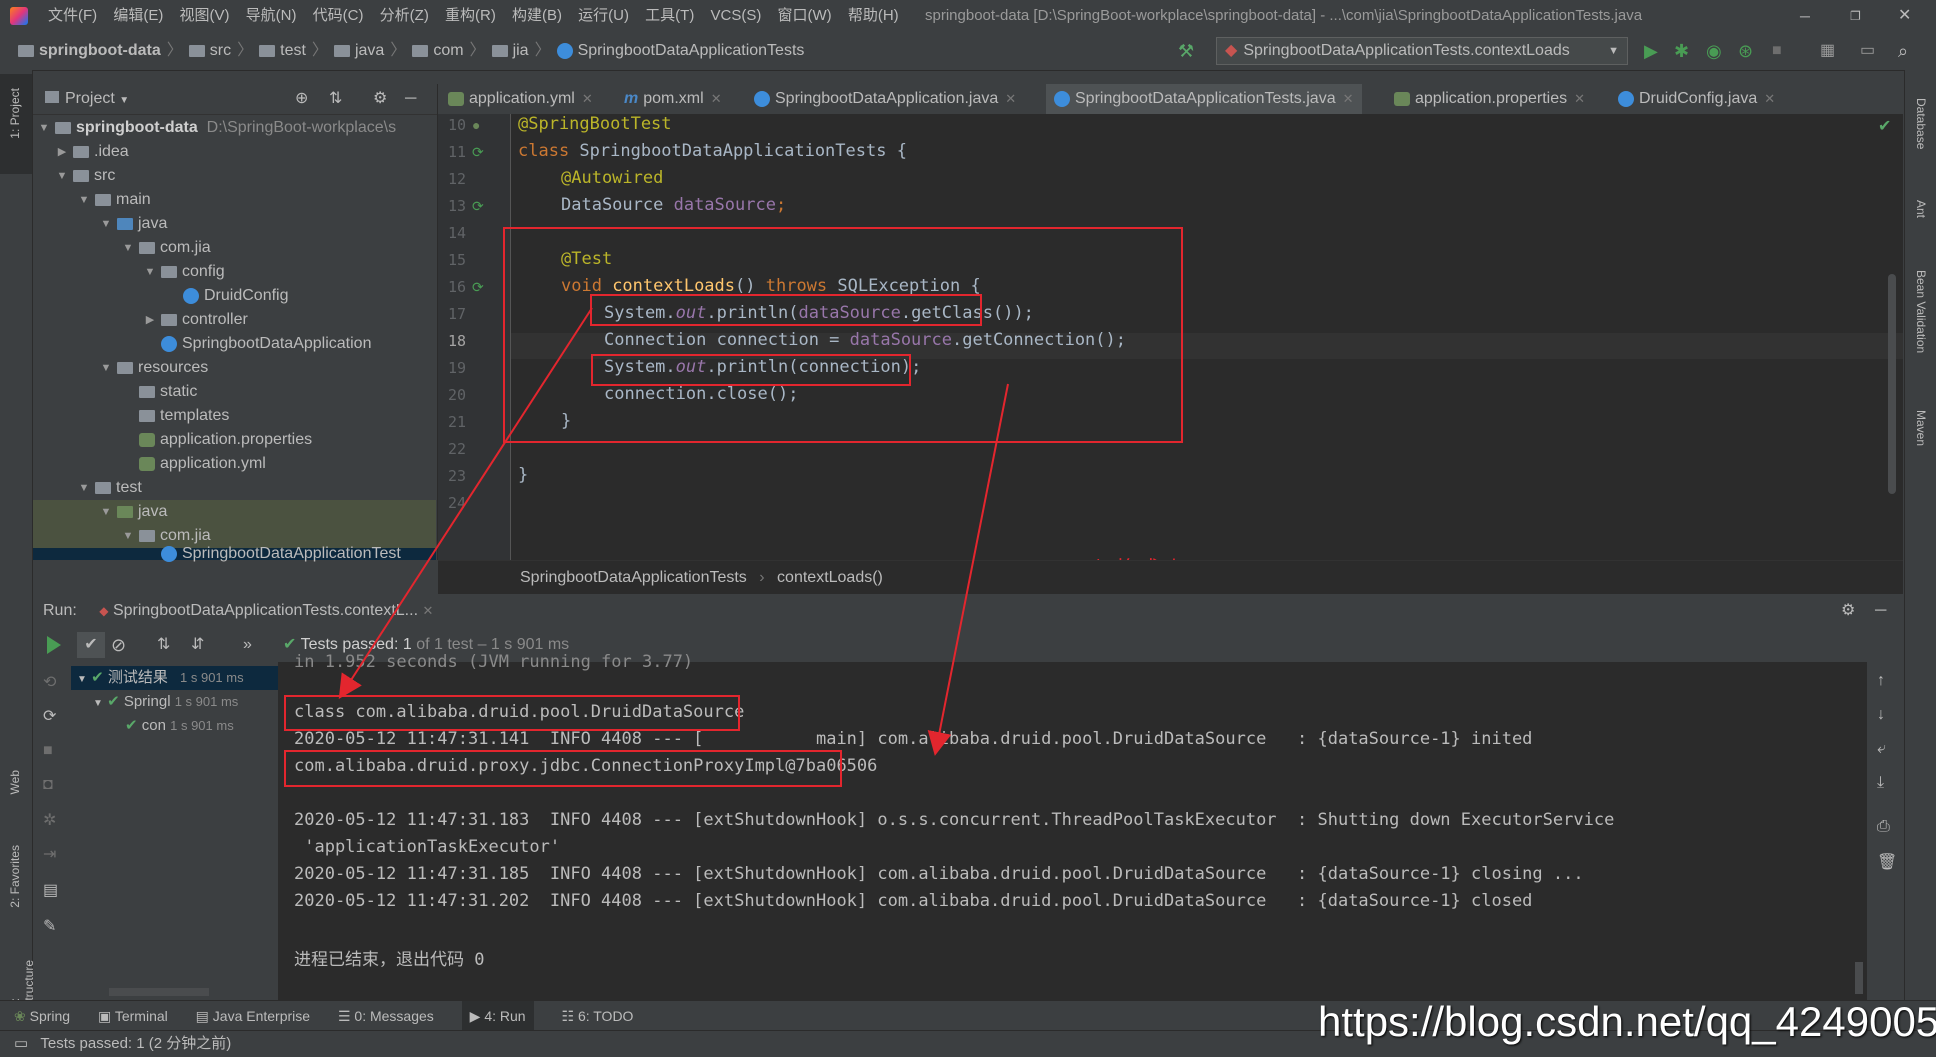  Describe the element at coordinates (465, 503) in the screenshot. I see `arrow-class-to-console` at that location.